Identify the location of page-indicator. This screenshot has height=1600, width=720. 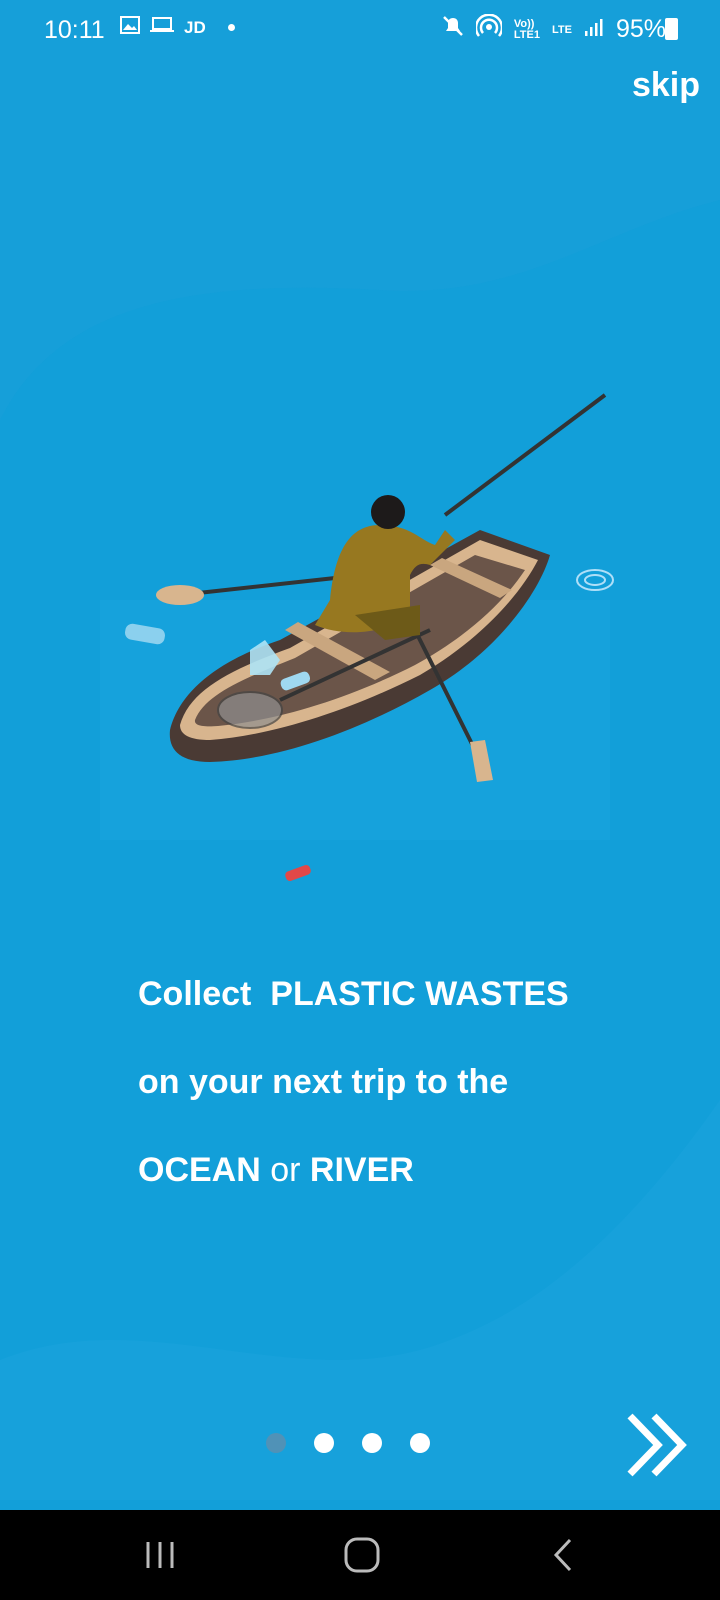
(348, 1443).